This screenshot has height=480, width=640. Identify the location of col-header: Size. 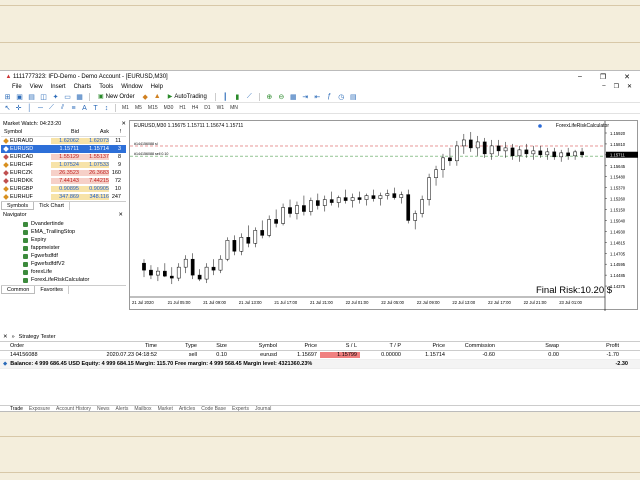
(215, 346).